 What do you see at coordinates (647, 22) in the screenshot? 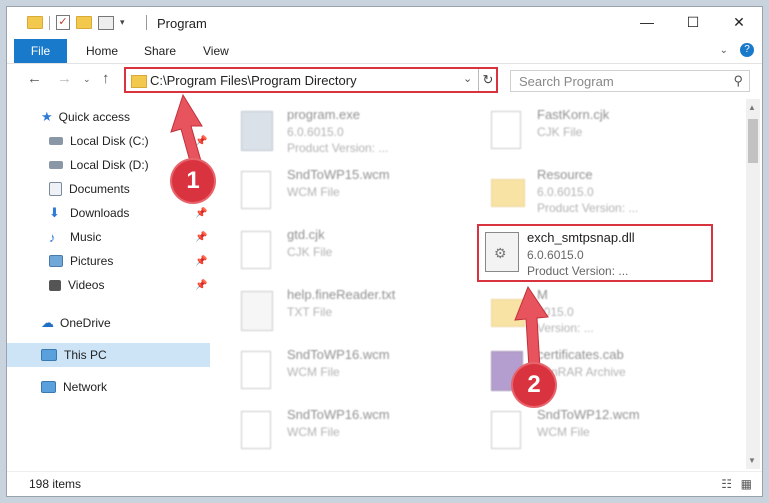
I see `minimize-button: —` at bounding box center [647, 22].